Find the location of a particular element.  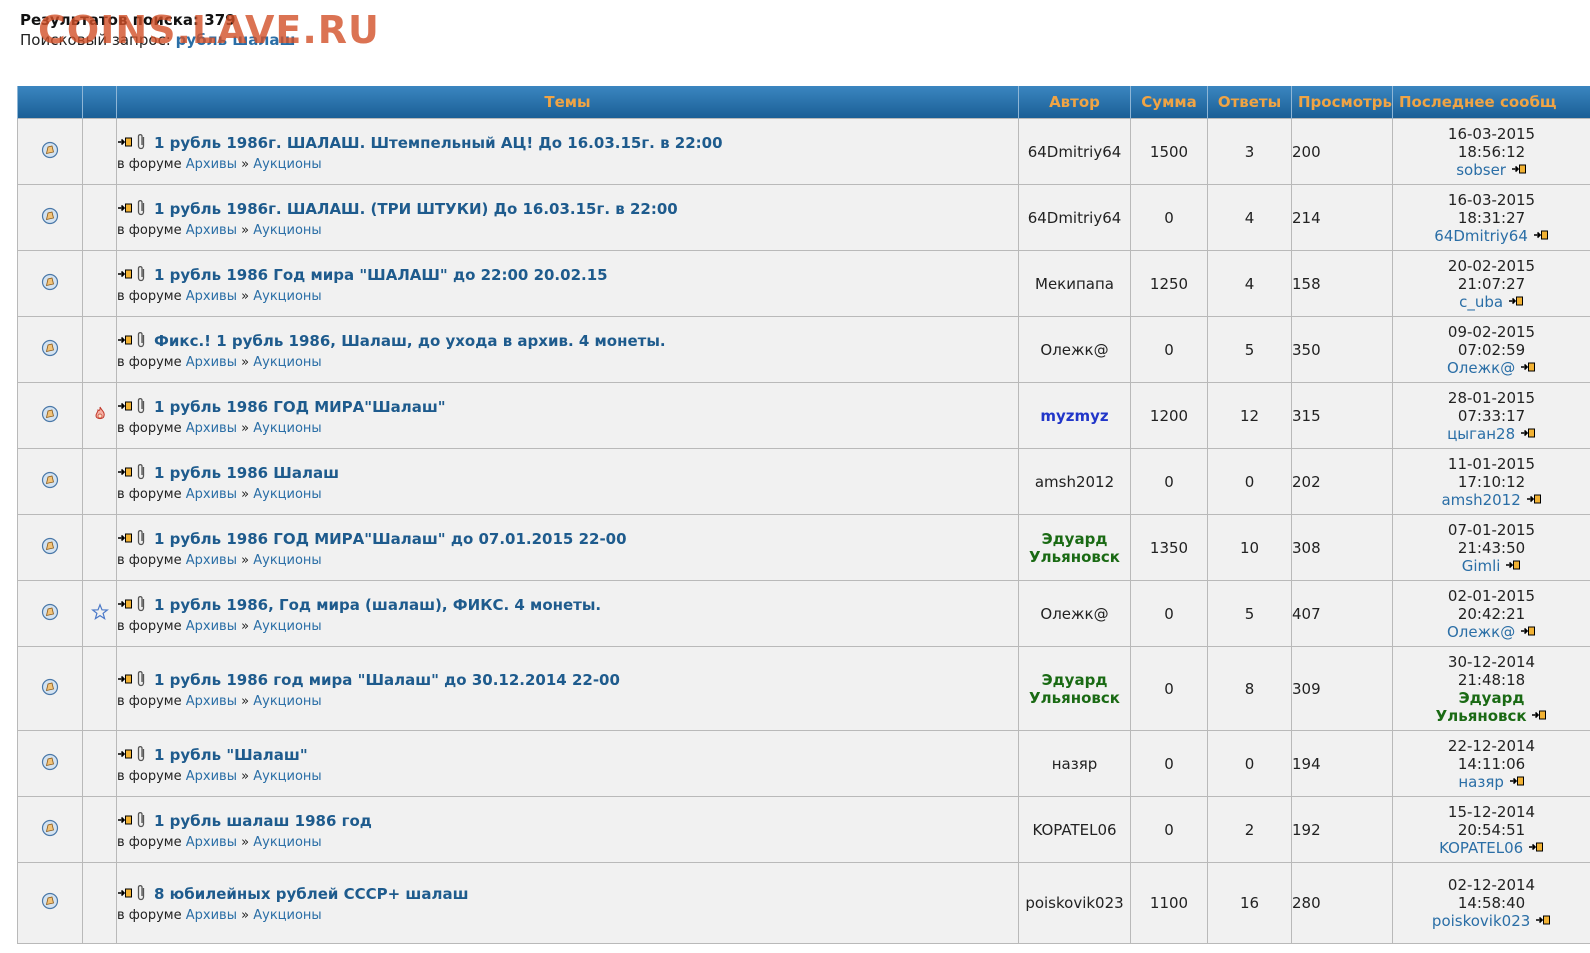

author-link: KOPATEL06 is located at coordinates (1074, 830).